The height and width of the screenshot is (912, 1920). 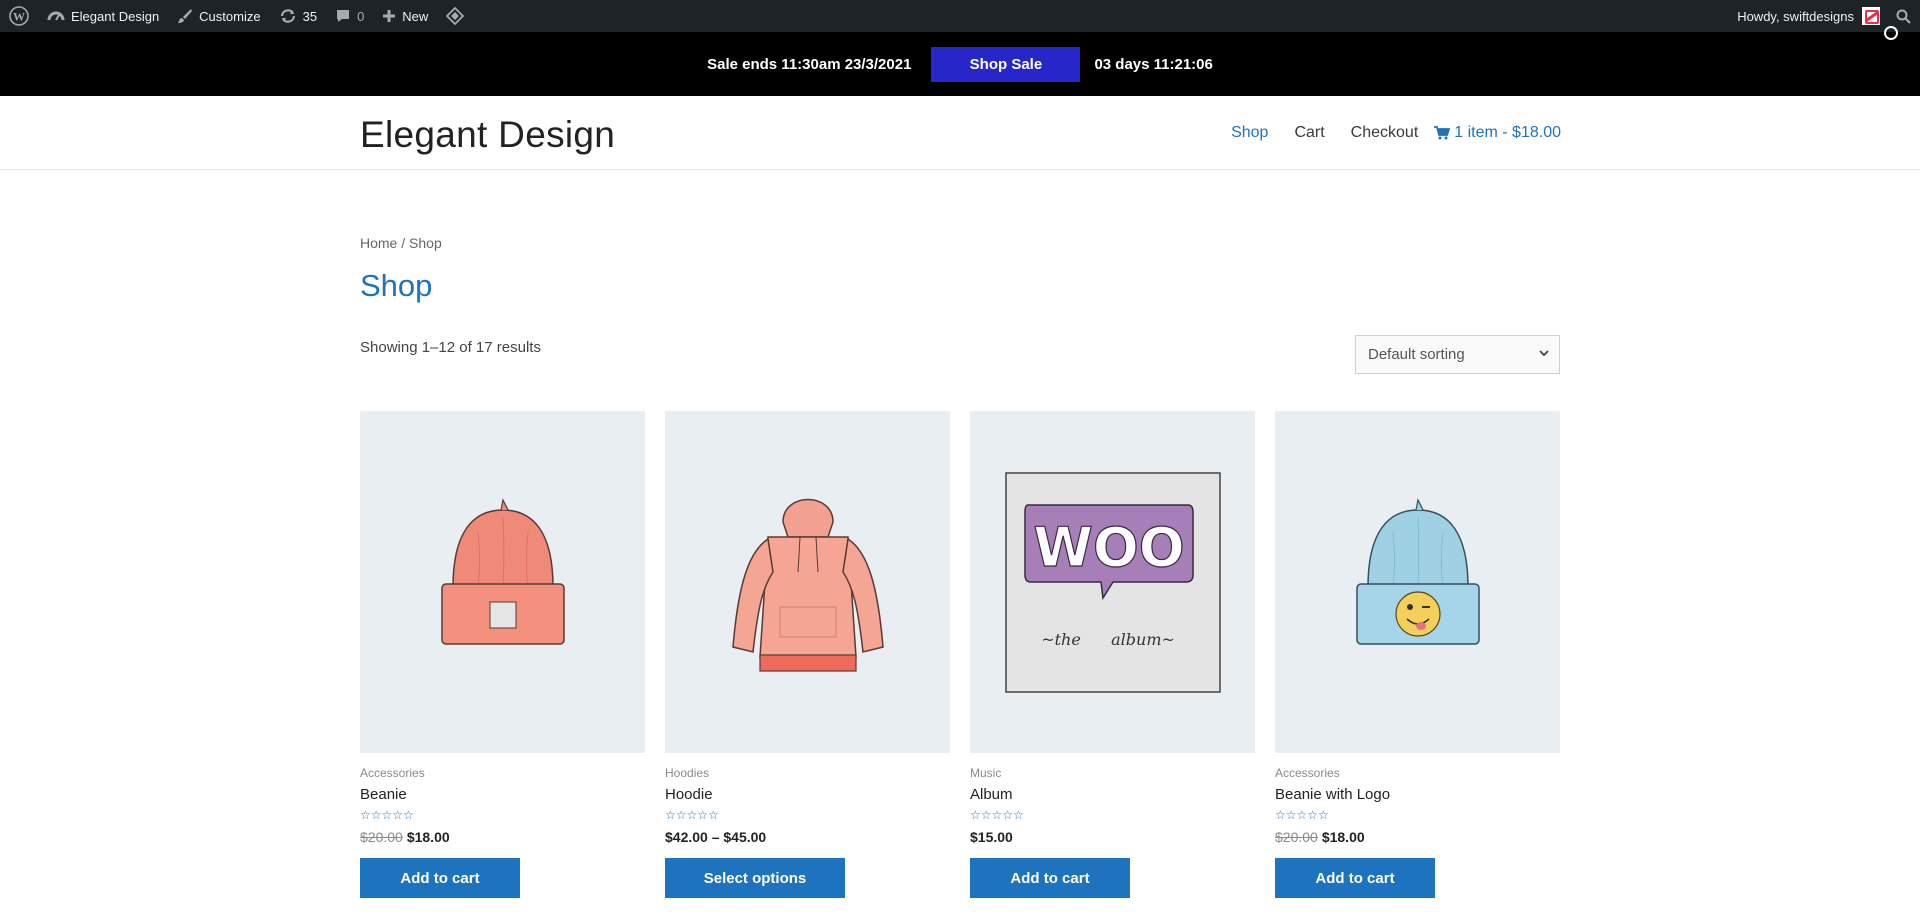 I want to click on product-image-album: WOO ~the album~, so click(x=1112, y=582).